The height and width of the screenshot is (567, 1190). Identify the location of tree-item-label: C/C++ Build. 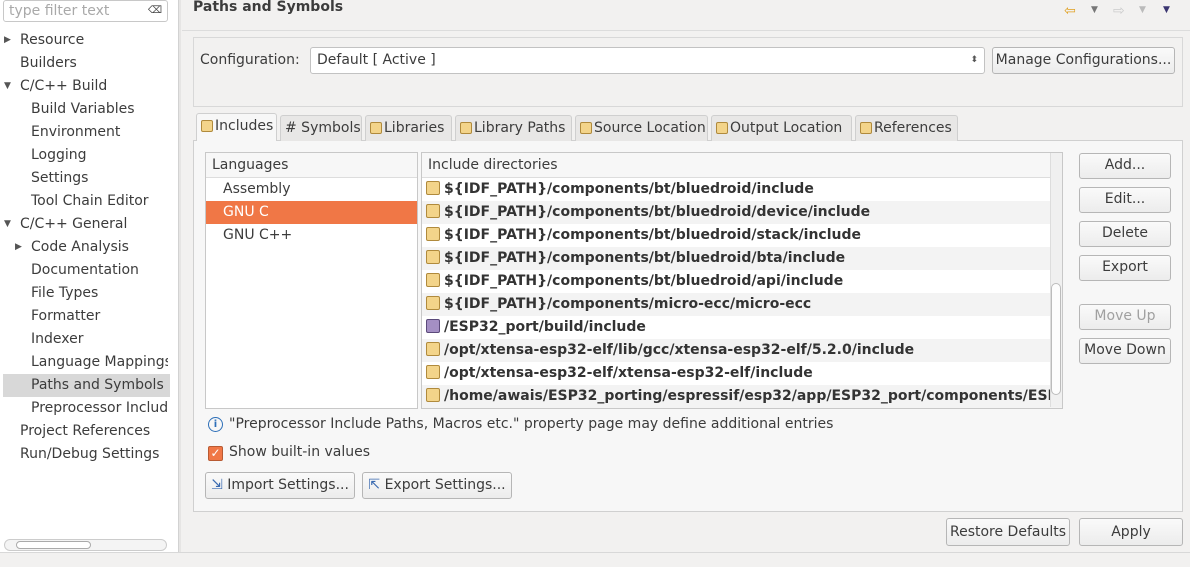
(64, 86).